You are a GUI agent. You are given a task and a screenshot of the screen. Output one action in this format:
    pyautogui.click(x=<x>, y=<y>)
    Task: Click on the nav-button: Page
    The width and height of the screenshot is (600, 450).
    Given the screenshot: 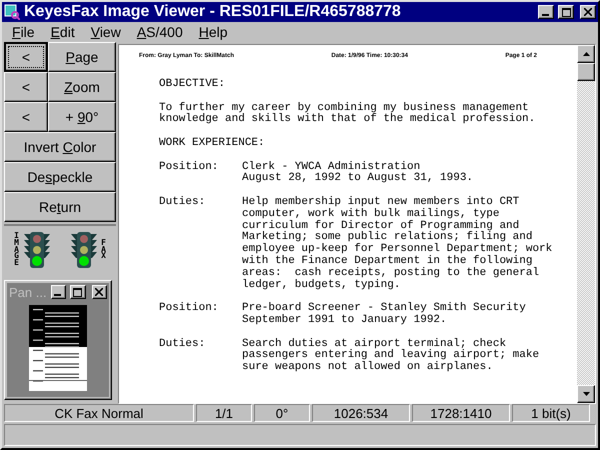 What is the action you would take?
    pyautogui.click(x=82, y=57)
    